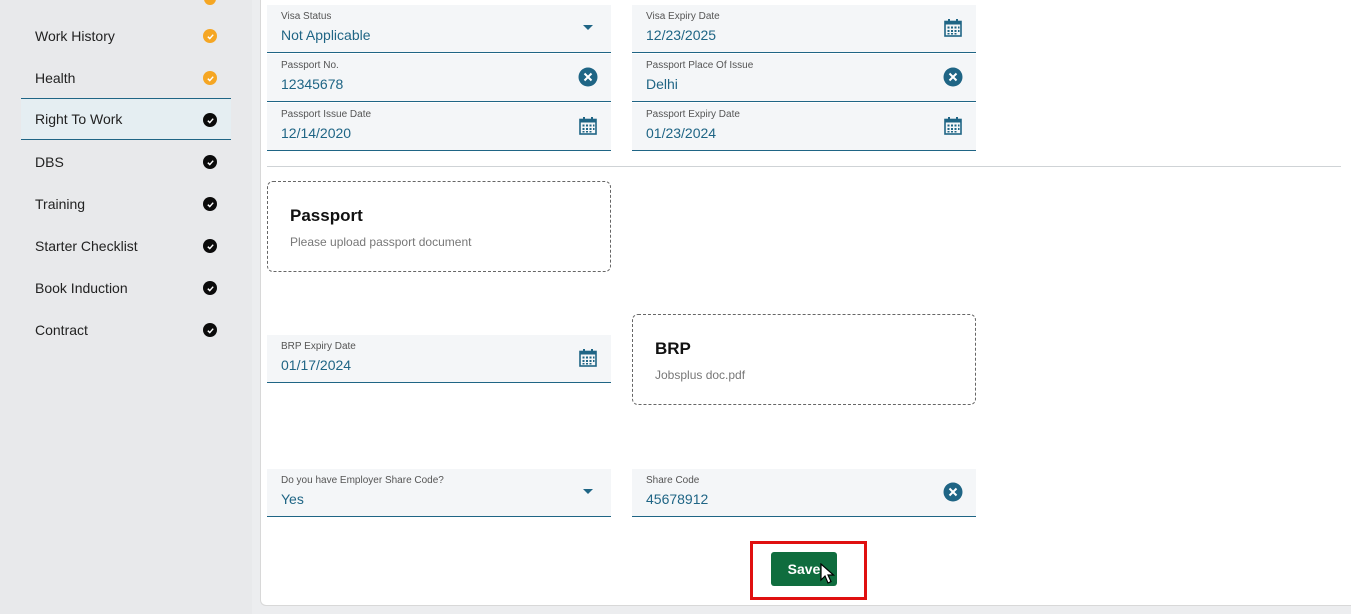 This screenshot has height=614, width=1351. I want to click on sidebar-item-label: Health, so click(55, 78).